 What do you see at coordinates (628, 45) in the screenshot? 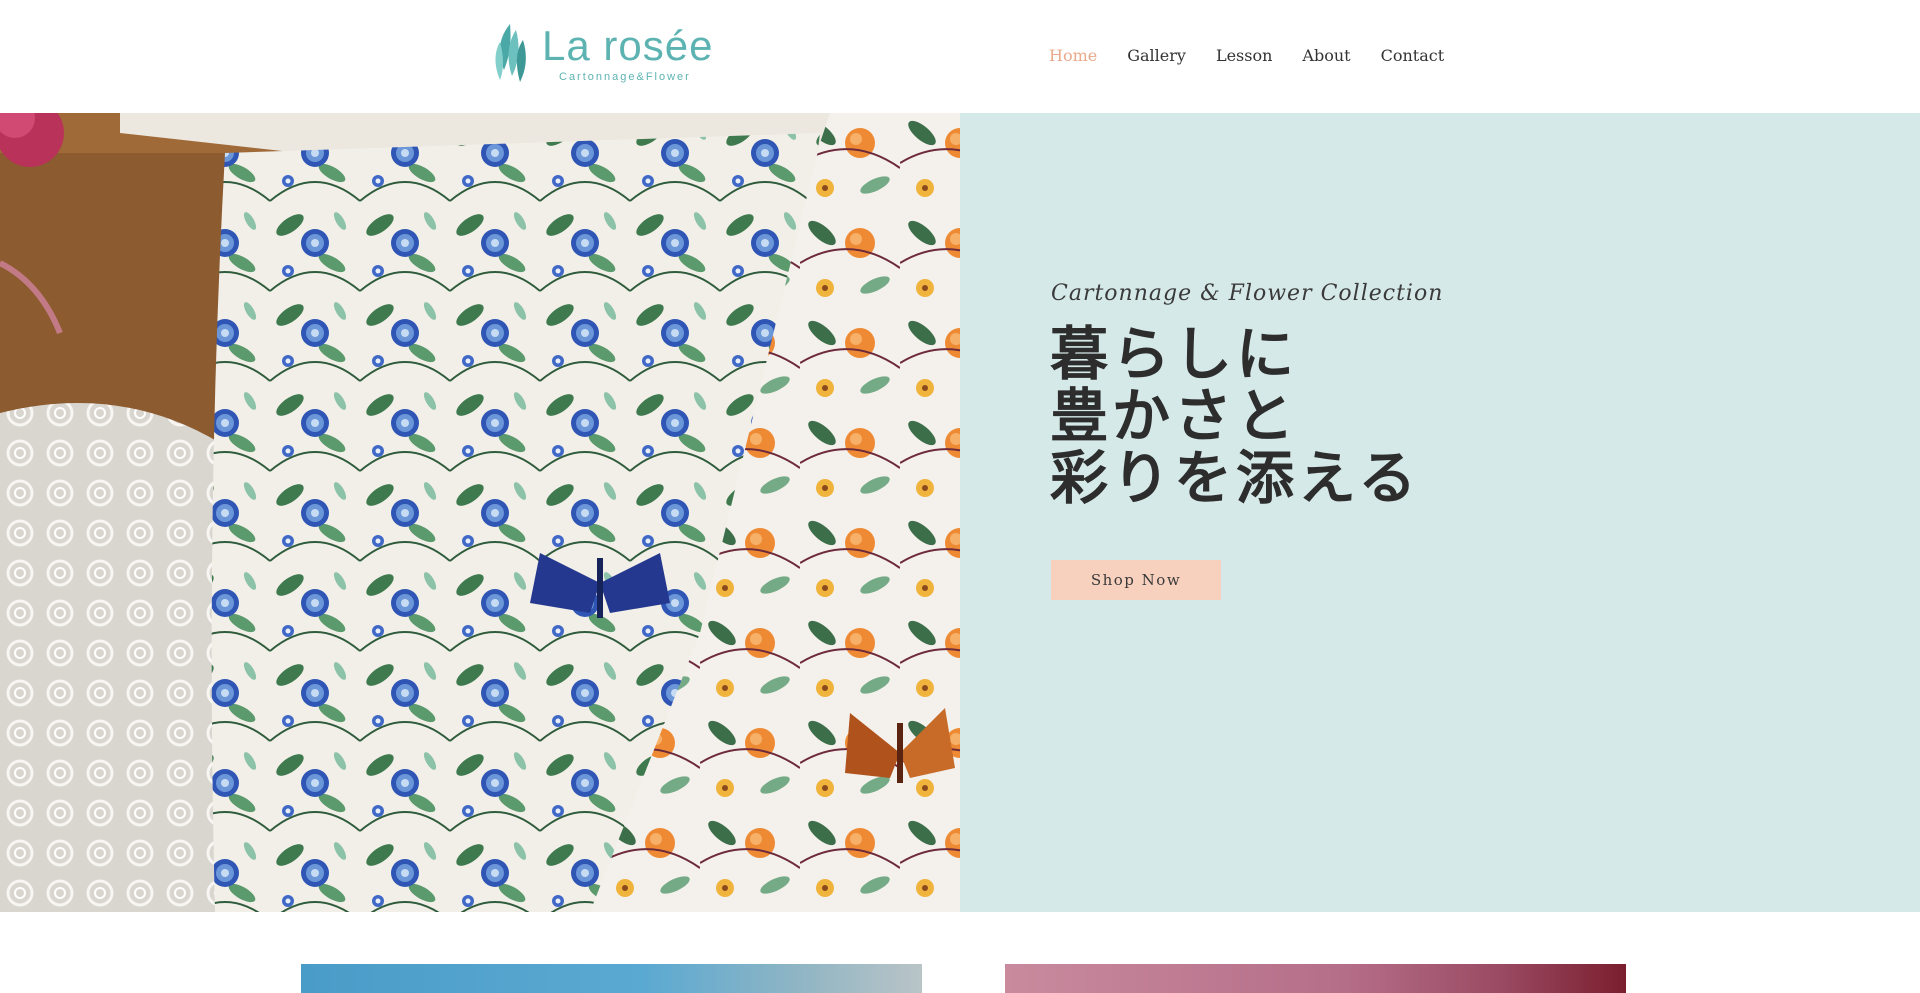
I see `brand-name: La rosée` at bounding box center [628, 45].